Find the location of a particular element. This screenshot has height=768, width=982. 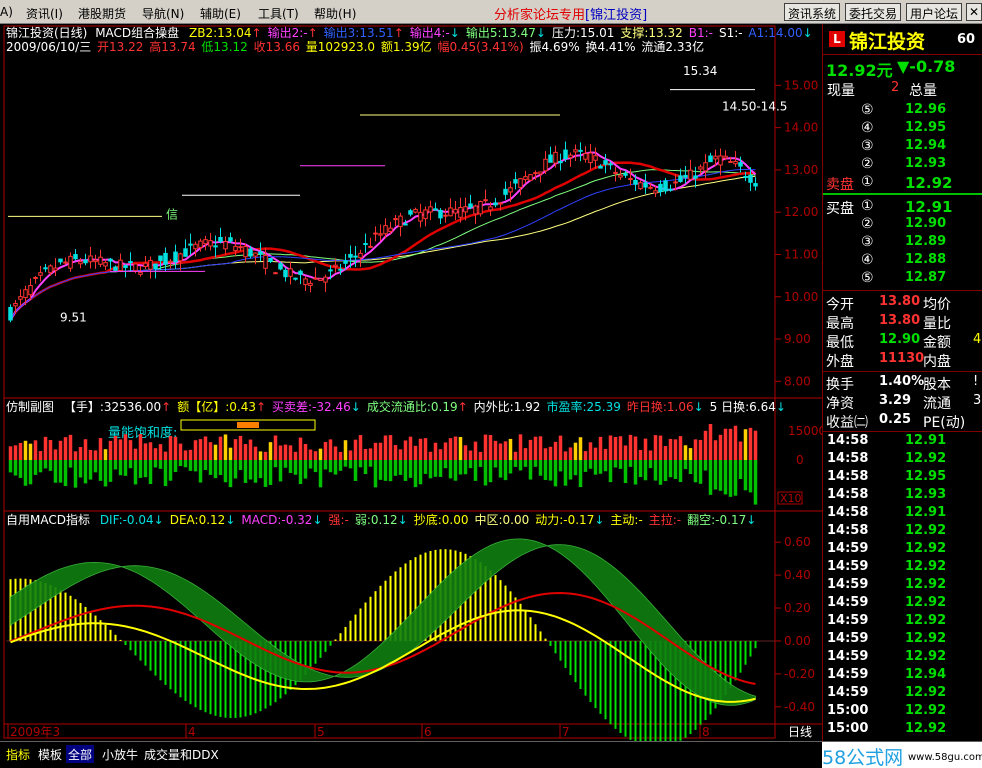

divider is located at coordinates (902, 54).